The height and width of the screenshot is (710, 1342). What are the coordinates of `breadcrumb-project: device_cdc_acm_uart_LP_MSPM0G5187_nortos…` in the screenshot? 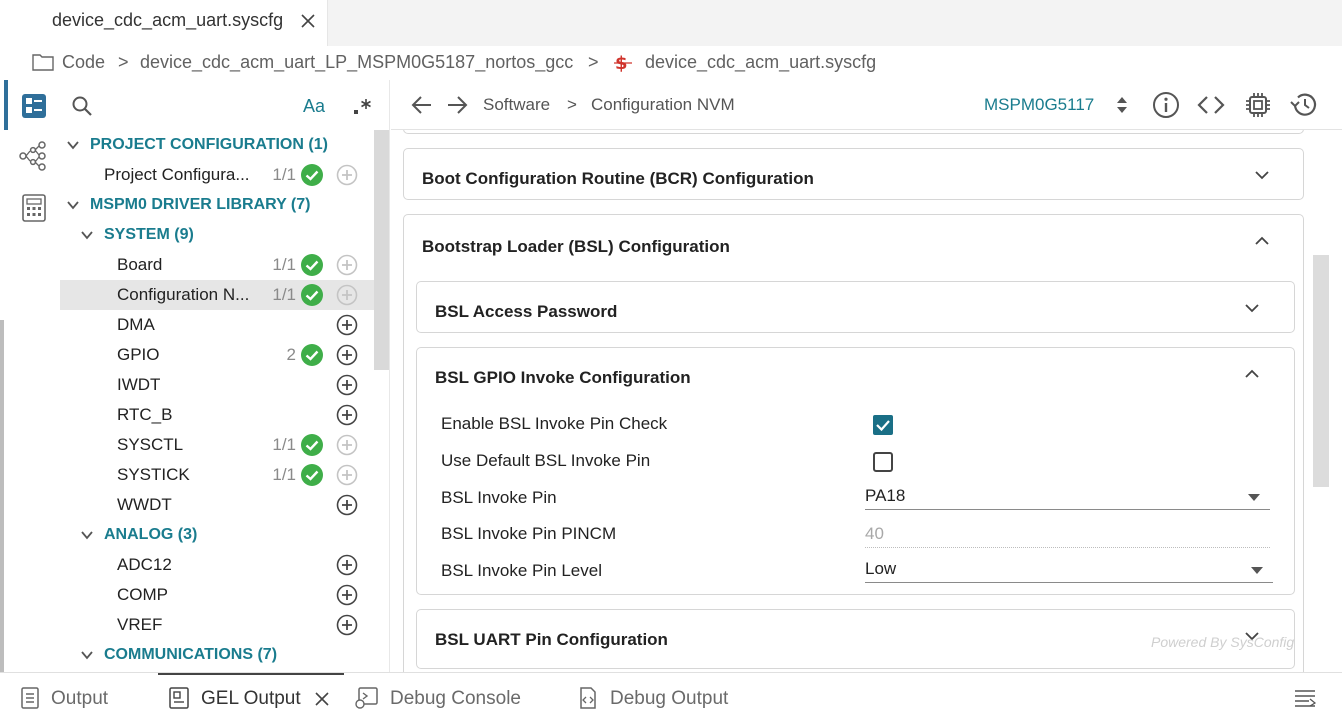 It's located at (356, 62).